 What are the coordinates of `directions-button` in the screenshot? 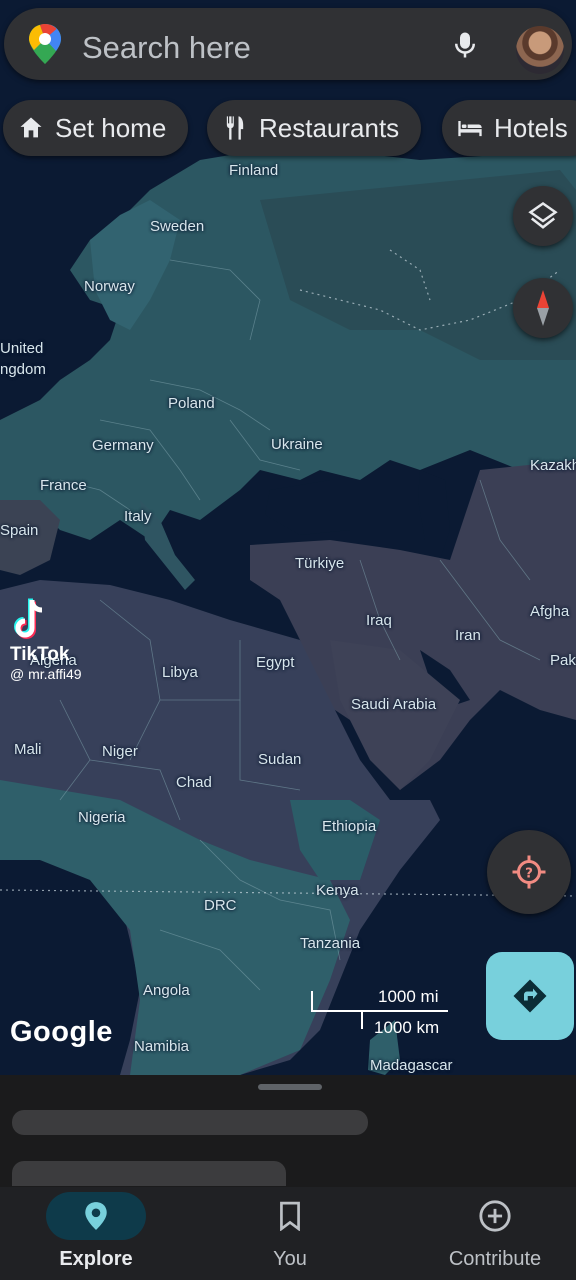 It's located at (530, 996).